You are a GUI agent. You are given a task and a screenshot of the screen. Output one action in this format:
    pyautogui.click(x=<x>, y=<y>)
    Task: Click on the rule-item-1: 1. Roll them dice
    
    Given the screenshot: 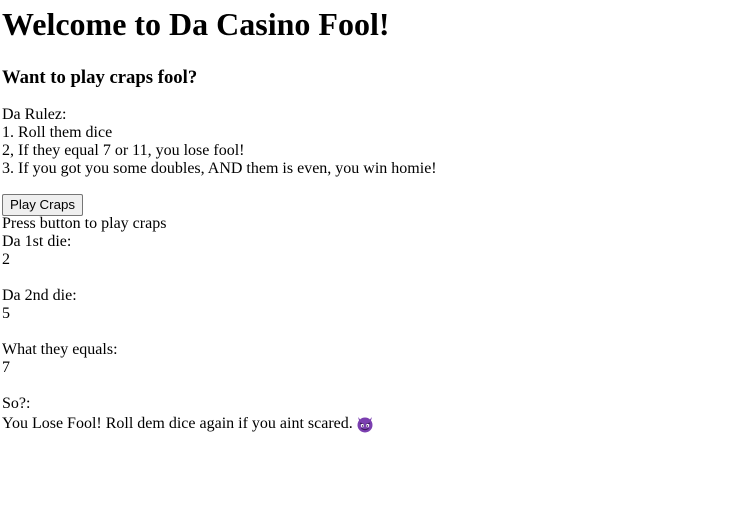 What is the action you would take?
    pyautogui.click(x=57, y=132)
    